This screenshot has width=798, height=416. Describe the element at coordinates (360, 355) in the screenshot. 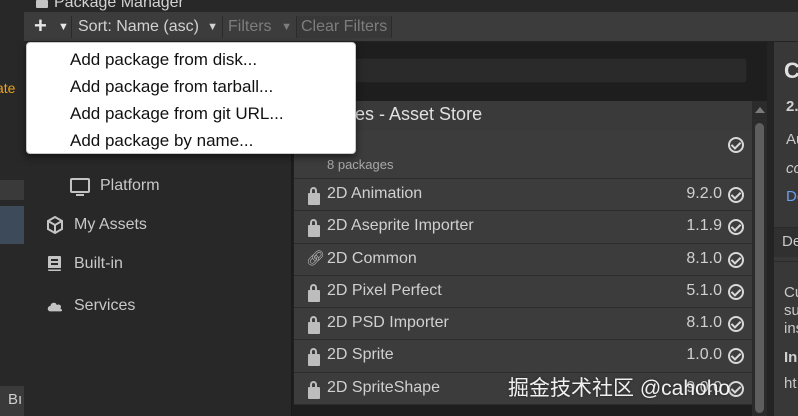

I see `package-name: 2D Sprite` at that location.